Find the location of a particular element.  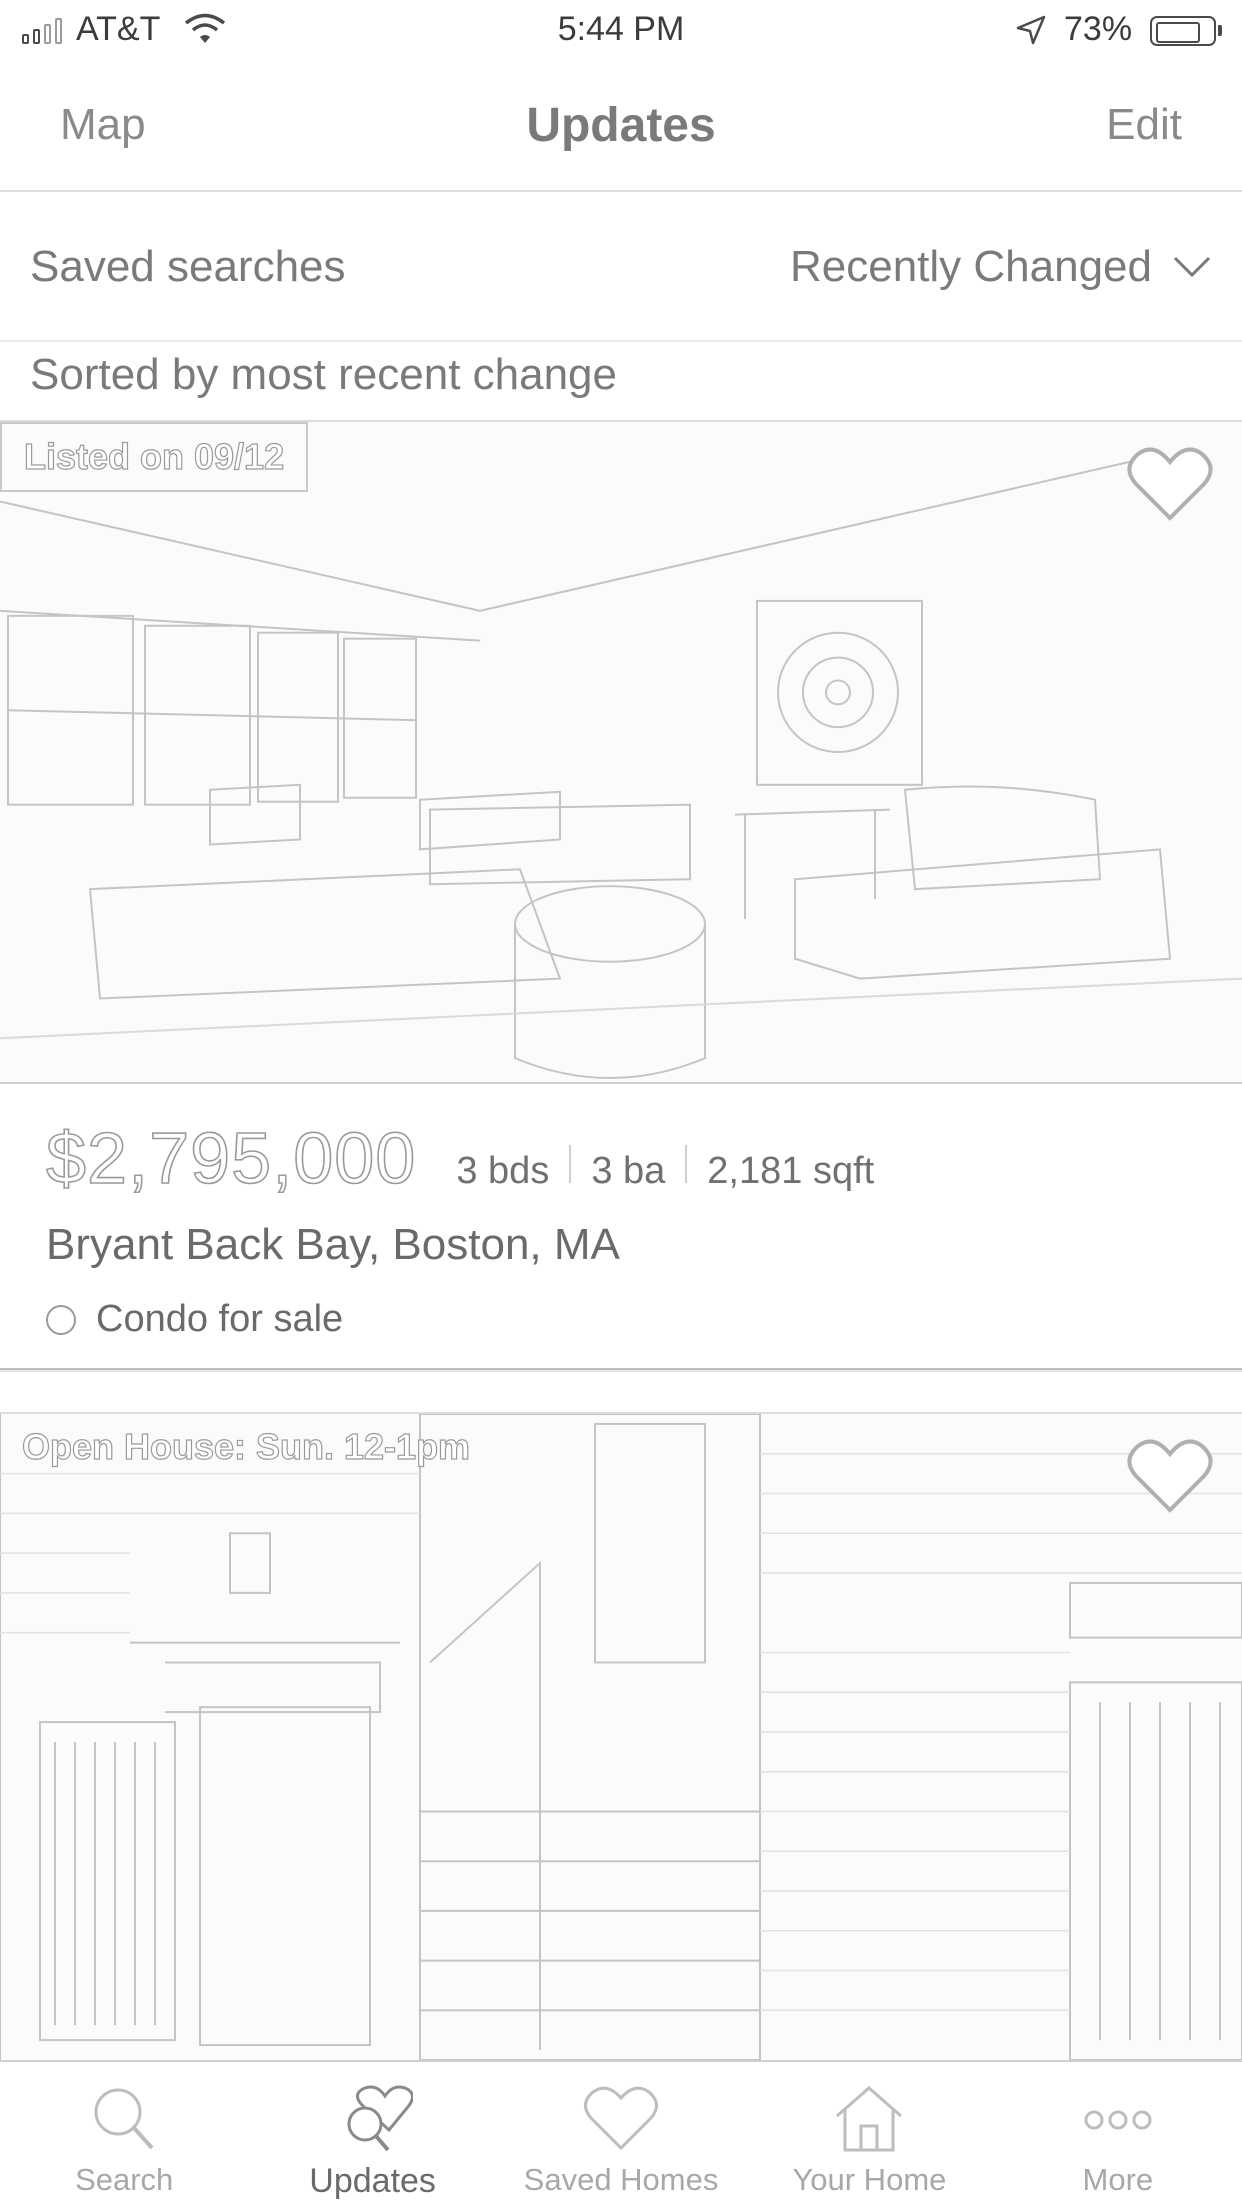

tab-saved-homes: Saved Homes is located at coordinates (621, 2135).